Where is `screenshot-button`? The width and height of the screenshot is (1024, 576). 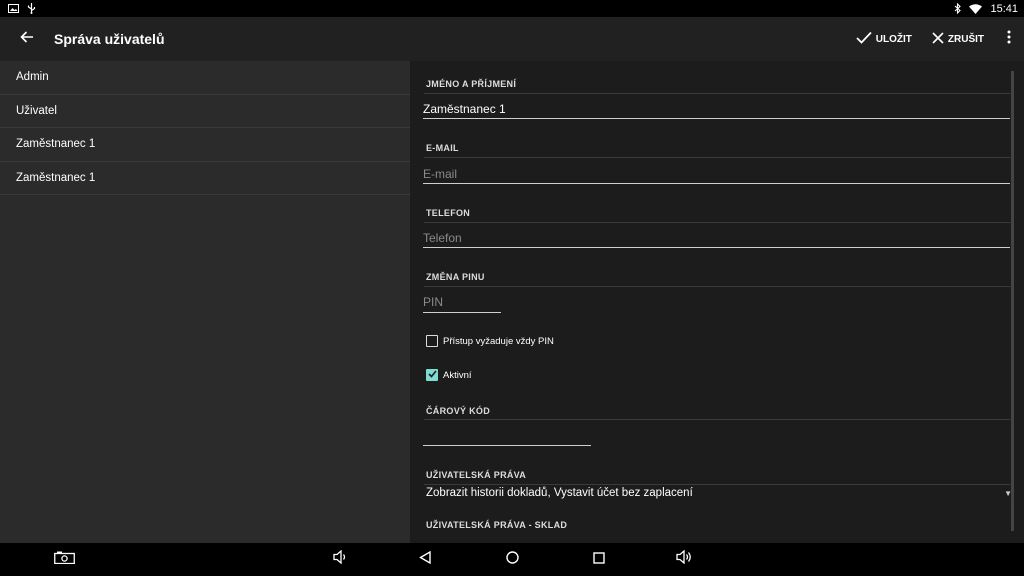 screenshot-button is located at coordinates (64, 559).